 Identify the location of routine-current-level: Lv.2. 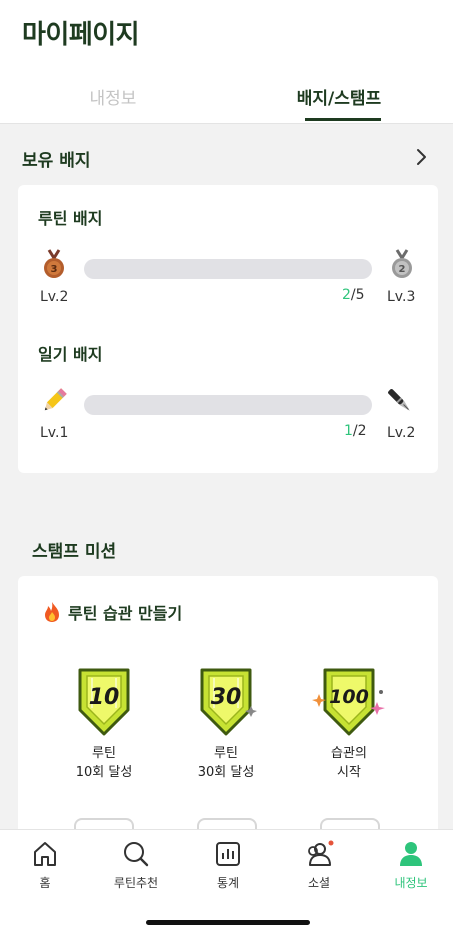
(54, 297).